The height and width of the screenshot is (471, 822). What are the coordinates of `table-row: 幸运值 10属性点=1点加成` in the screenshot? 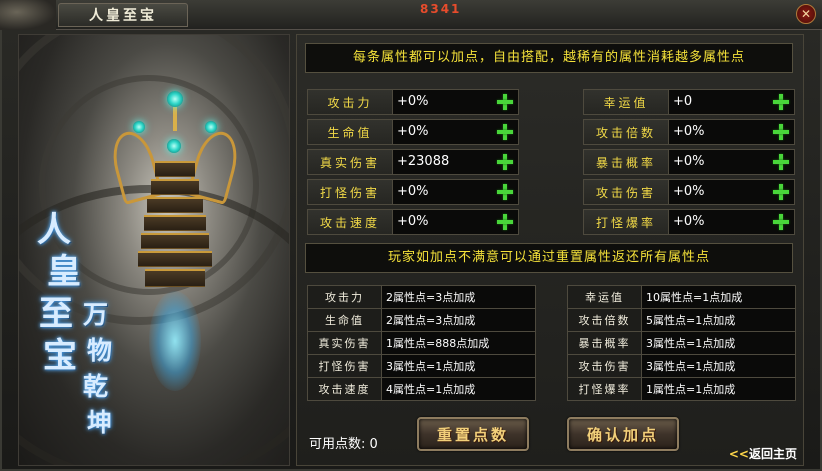 It's located at (681, 297).